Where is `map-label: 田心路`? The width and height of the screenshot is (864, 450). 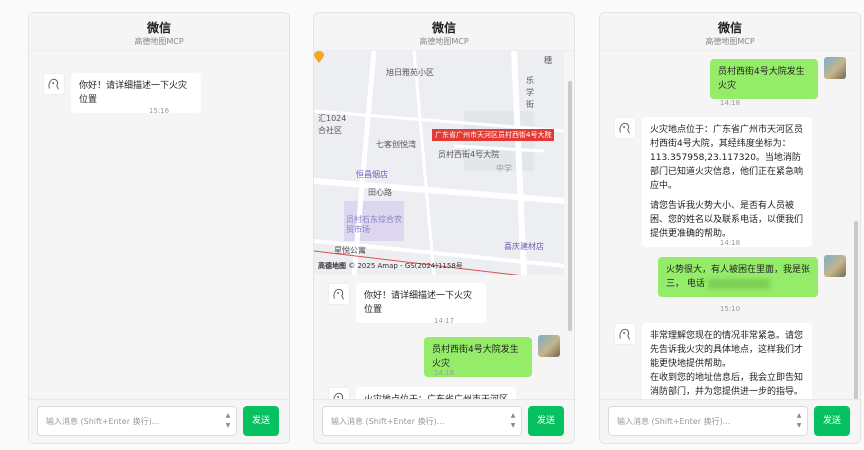
map-label: 田心路 is located at coordinates (380, 192).